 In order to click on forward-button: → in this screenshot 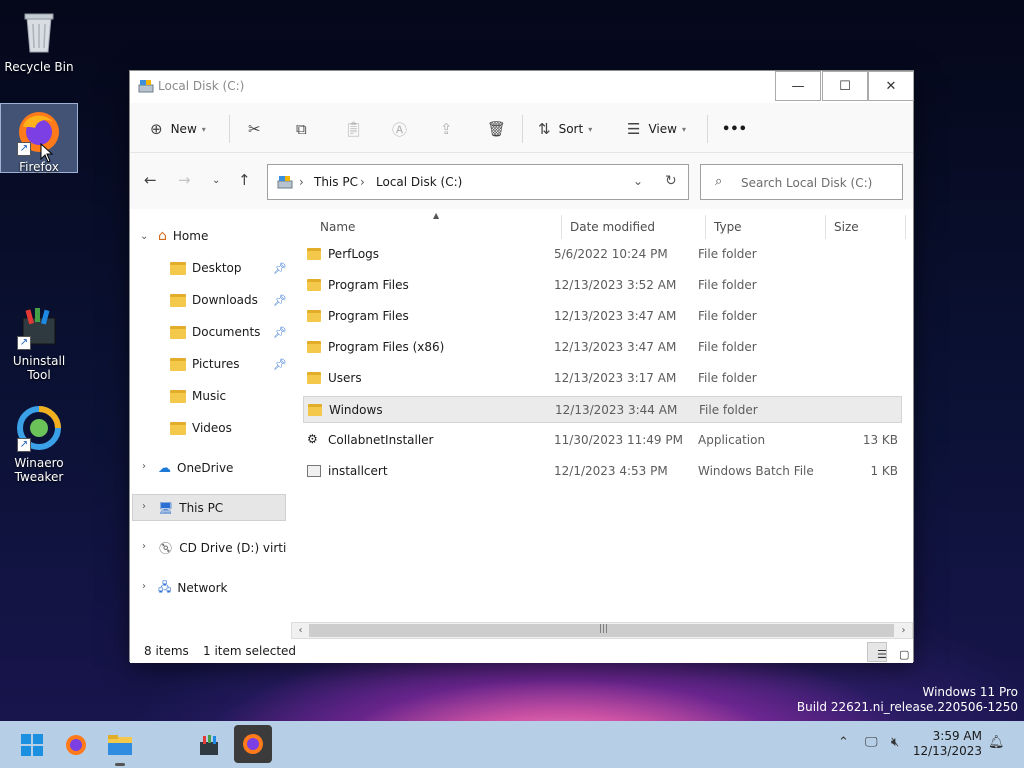, I will do `click(184, 180)`.